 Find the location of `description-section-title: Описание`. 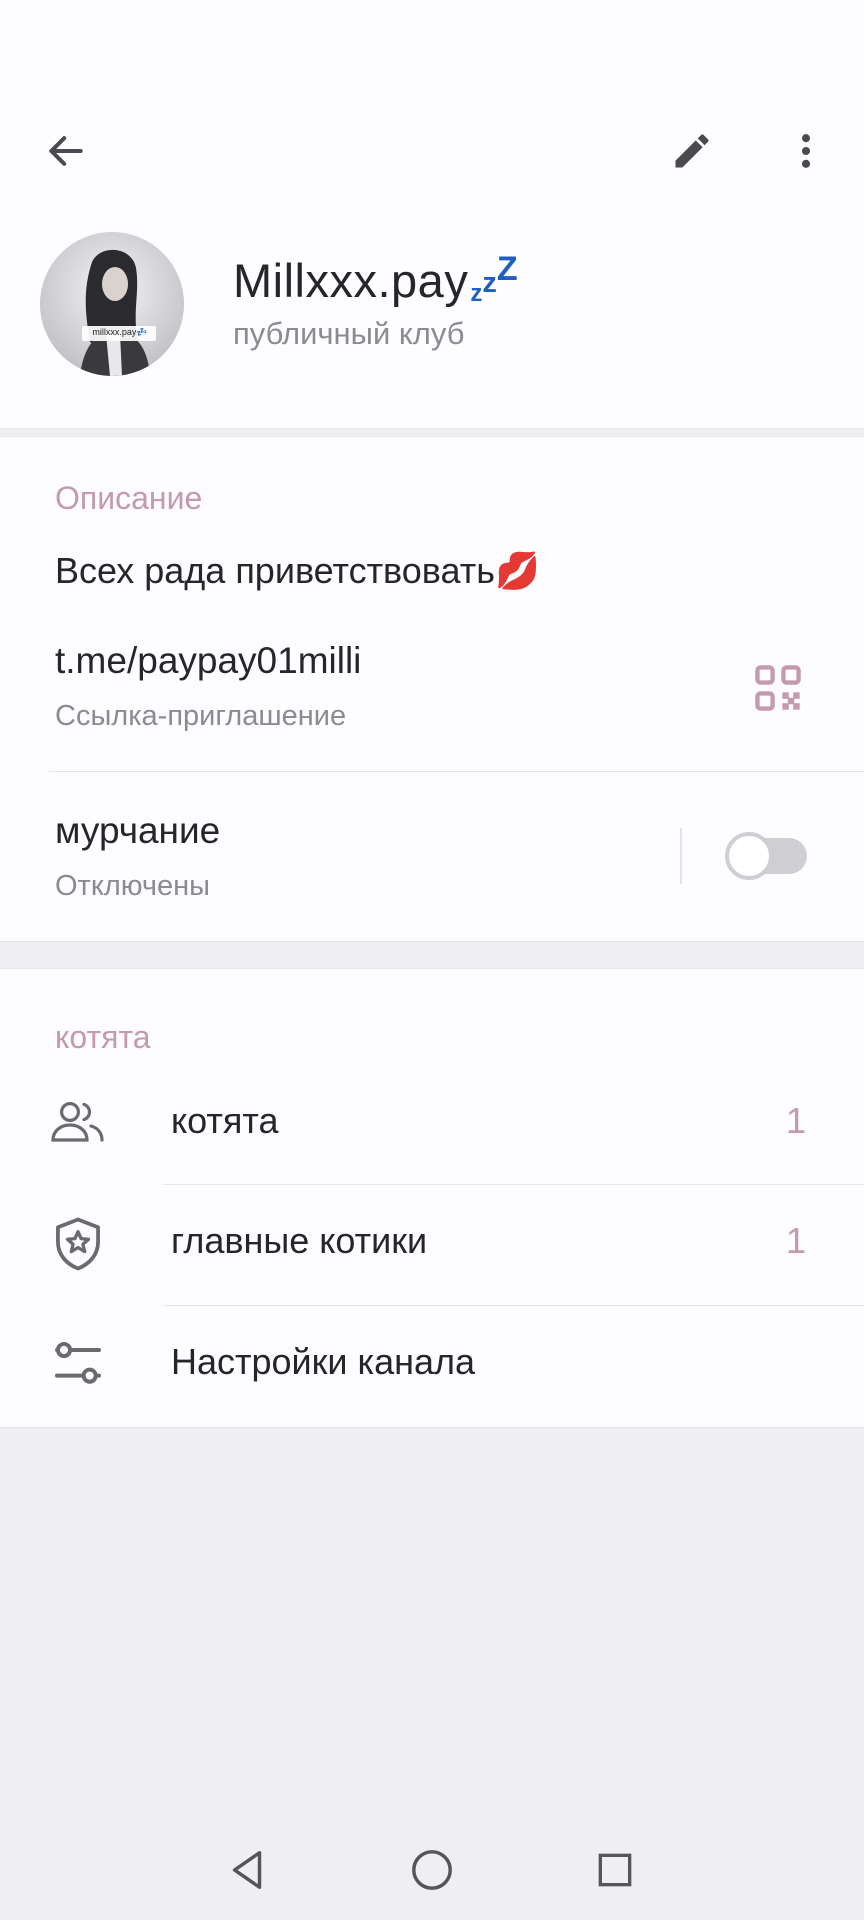

description-section-title: Описание is located at coordinates (129, 498).